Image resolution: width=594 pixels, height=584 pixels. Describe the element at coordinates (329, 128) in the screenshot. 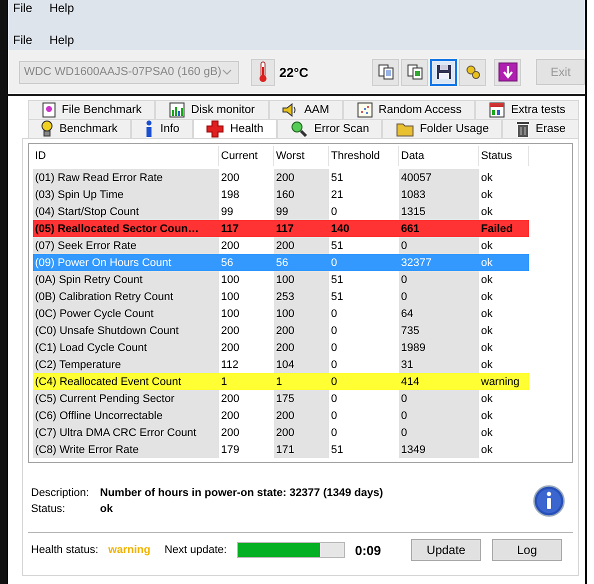

I see `tab: Error Scan` at that location.